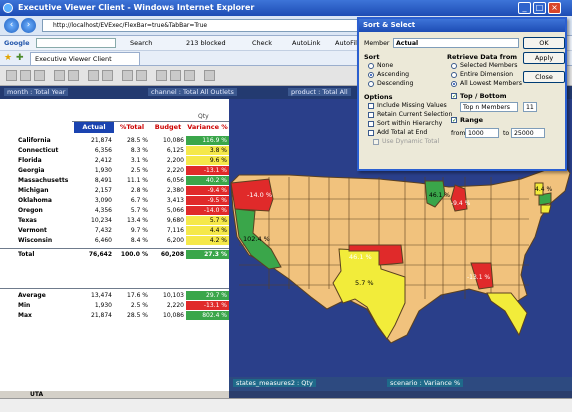 The image size is (572, 412). I want to click on add-favorite-icon: ✚, so click(20, 58).